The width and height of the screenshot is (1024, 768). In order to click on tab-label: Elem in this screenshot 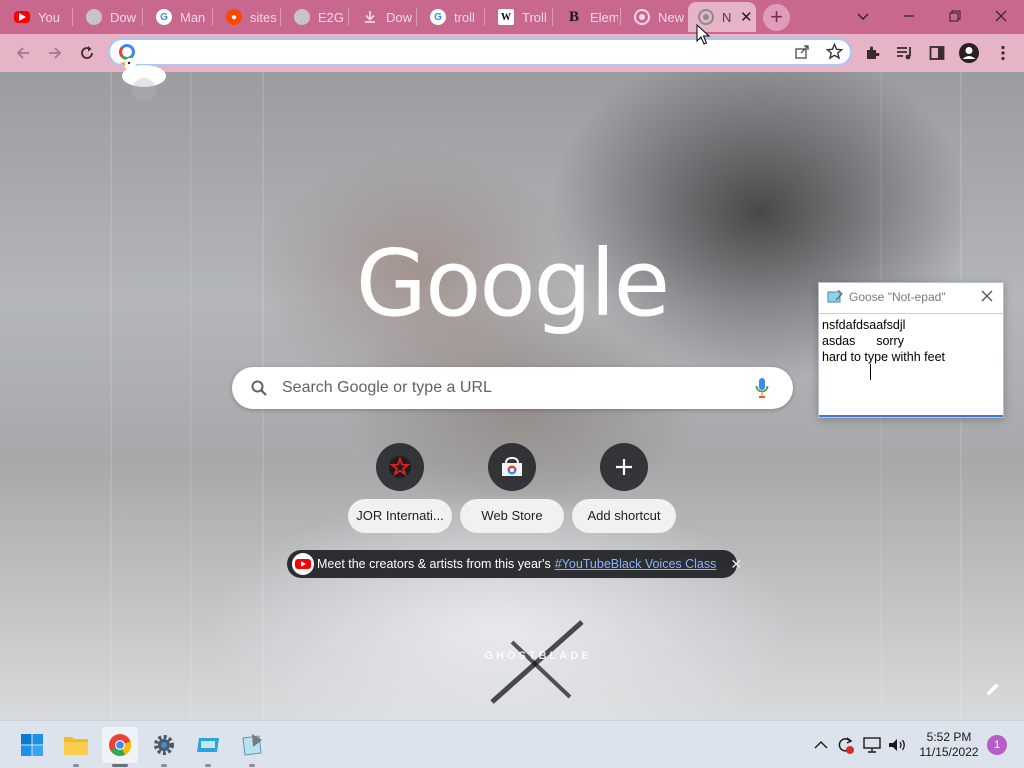, I will do `click(604, 17)`.